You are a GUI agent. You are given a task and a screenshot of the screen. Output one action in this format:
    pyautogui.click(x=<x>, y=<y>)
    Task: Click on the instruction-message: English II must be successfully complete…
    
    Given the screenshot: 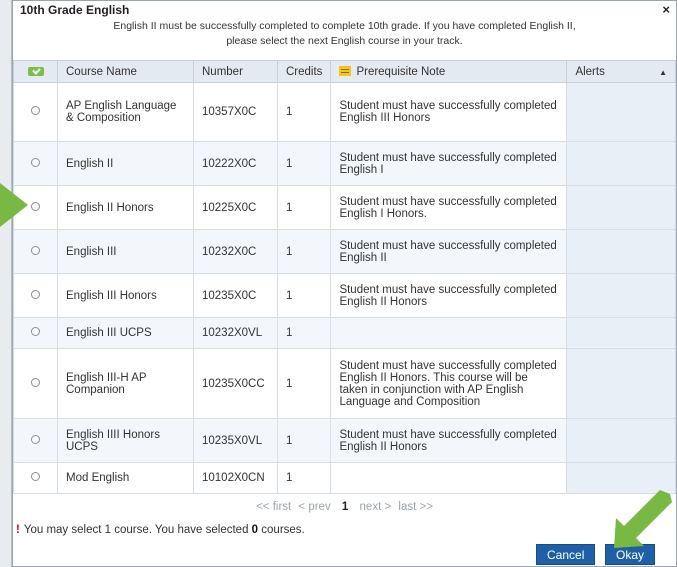 What is the action you would take?
    pyautogui.click(x=344, y=34)
    